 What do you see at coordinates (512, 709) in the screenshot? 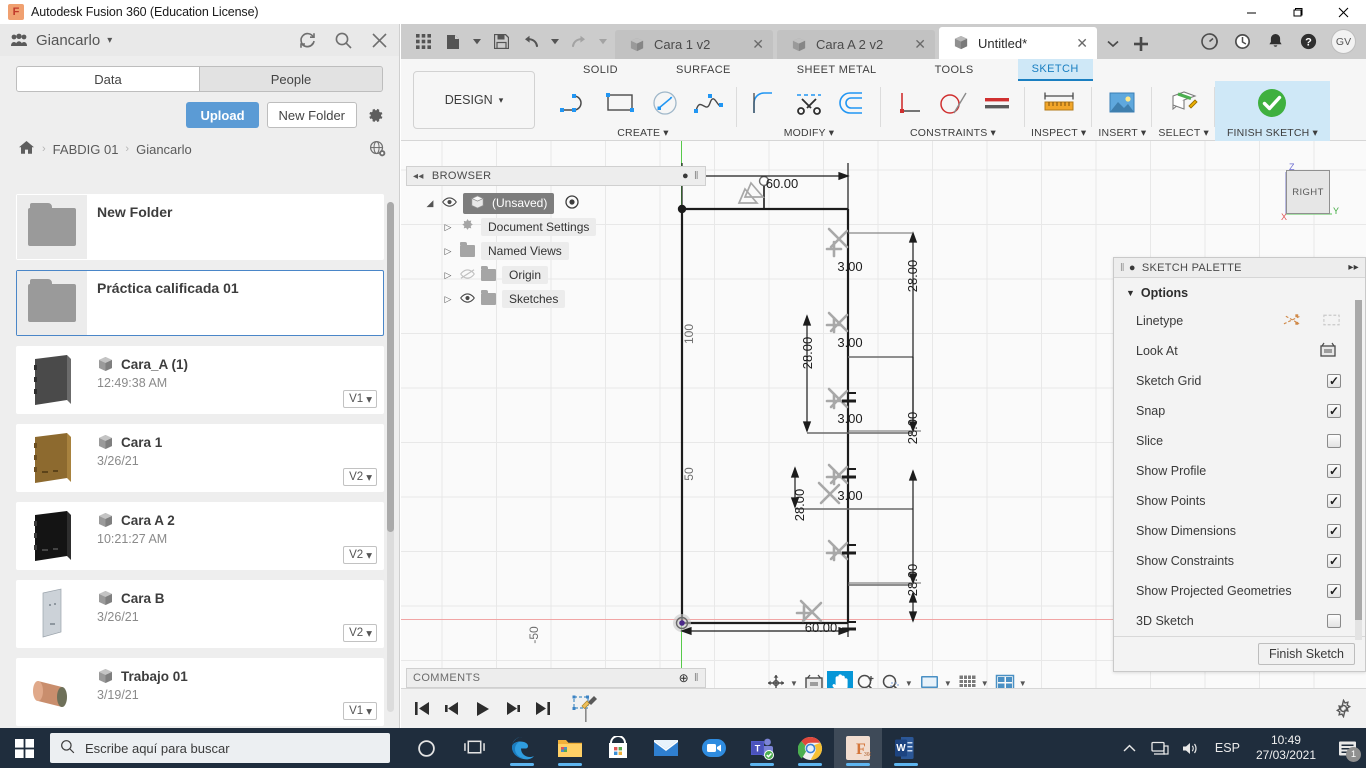
I see `step-forward-icon` at bounding box center [512, 709].